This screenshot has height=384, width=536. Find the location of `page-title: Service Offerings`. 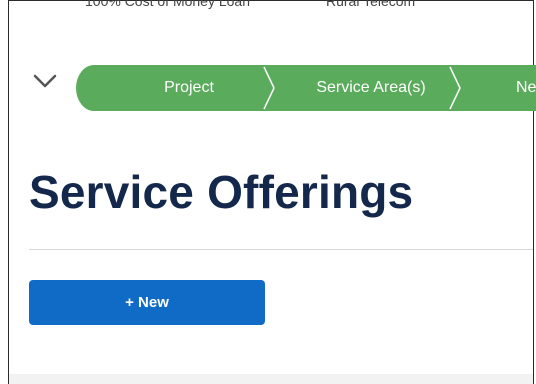

page-title: Service Offerings is located at coordinates (221, 192).